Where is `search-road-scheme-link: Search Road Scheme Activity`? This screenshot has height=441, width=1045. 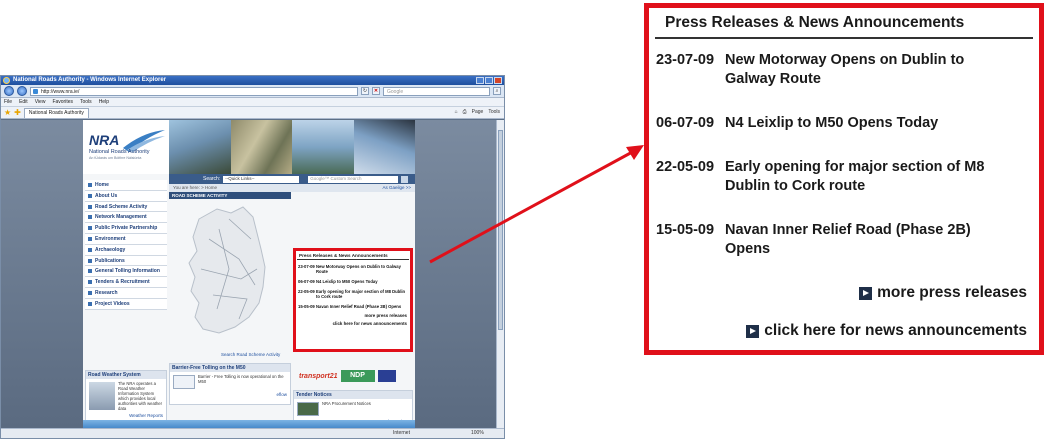 search-road-scheme-link: Search Road Scheme Activity is located at coordinates (250, 354).